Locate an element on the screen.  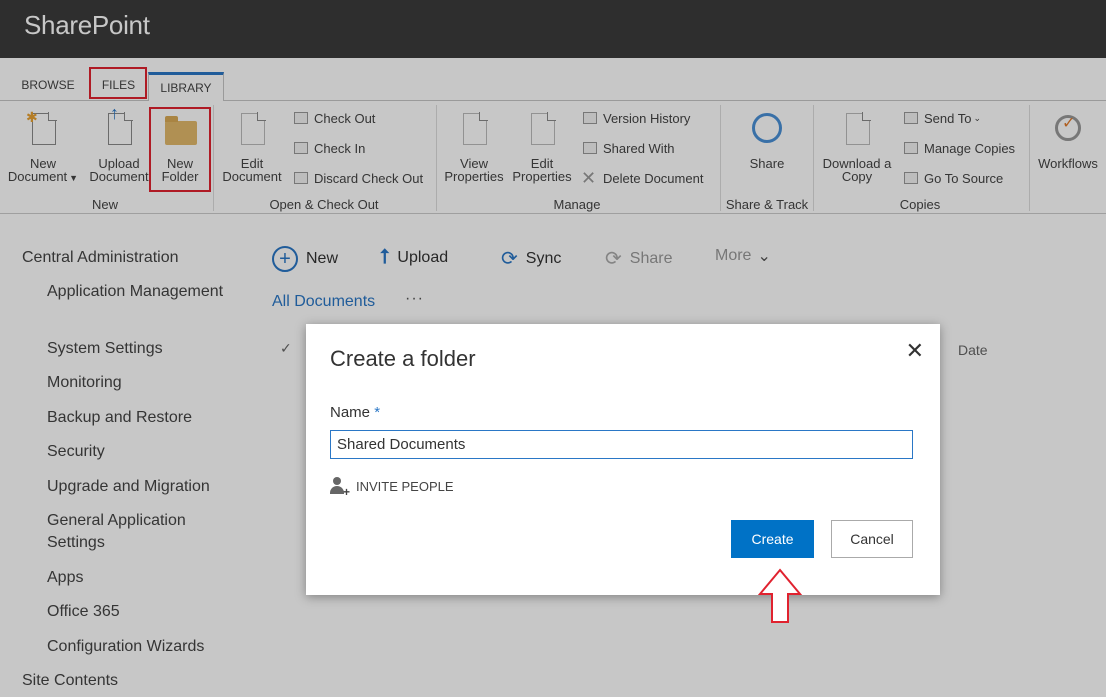
folder-name-input is located at coordinates (621, 444).